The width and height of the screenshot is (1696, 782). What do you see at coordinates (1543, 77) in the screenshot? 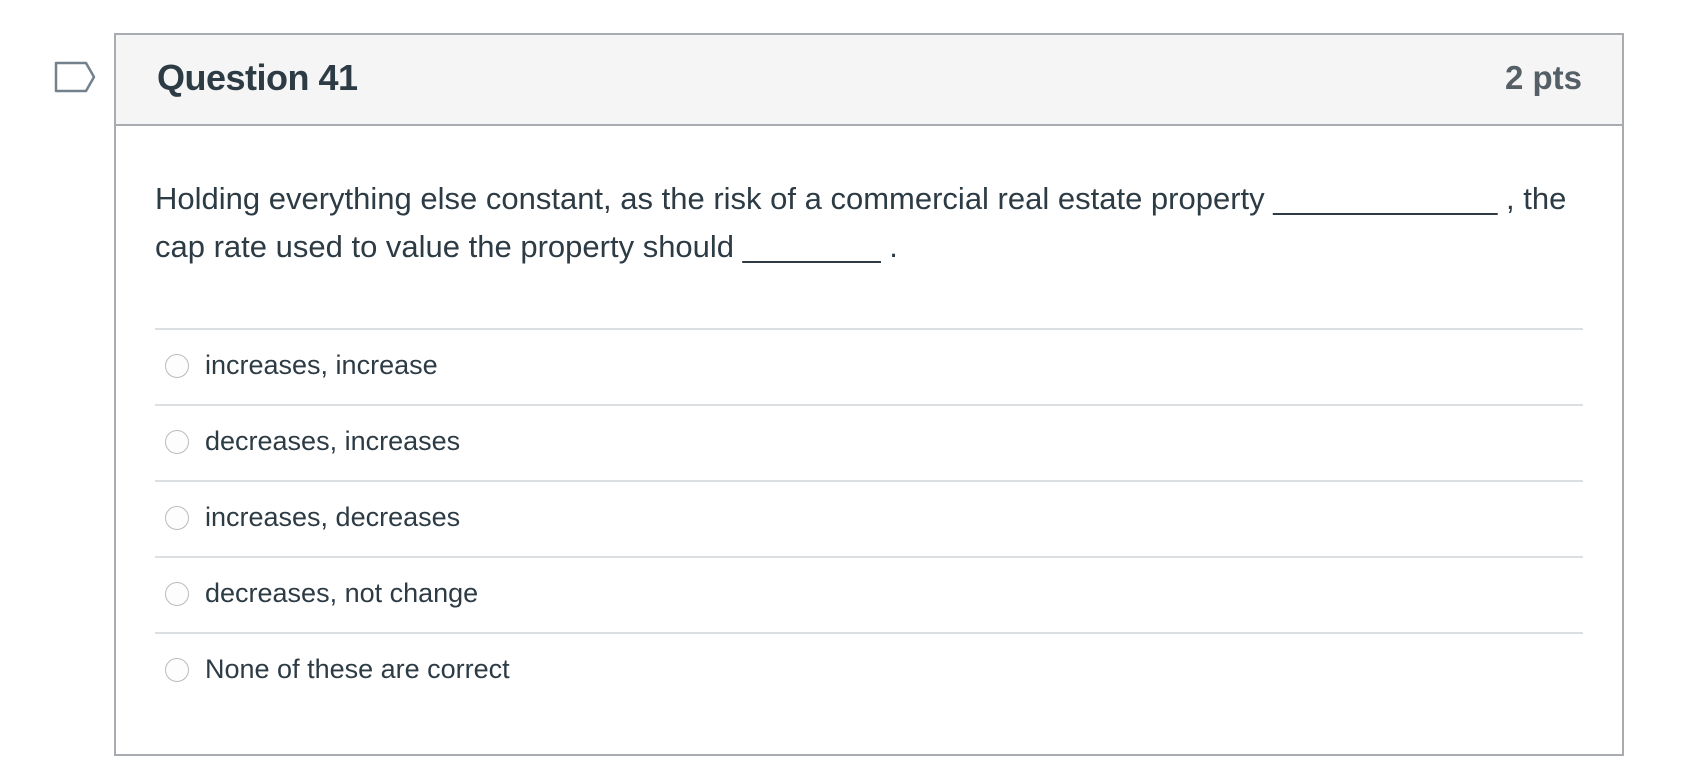
I see `question-points: 2 pts` at bounding box center [1543, 77].